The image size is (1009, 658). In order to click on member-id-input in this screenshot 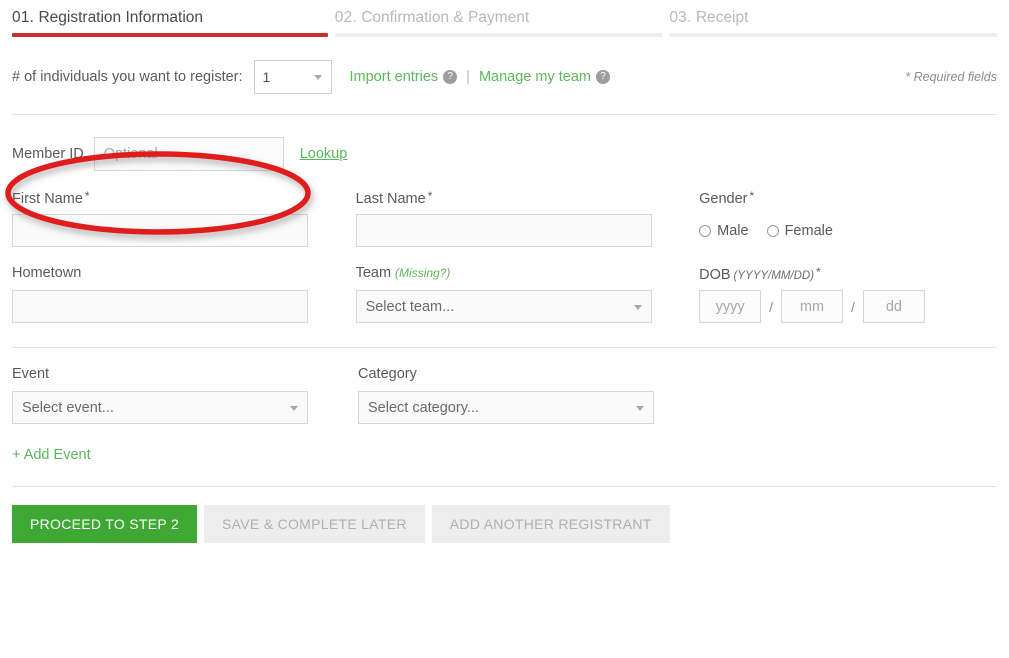, I will do `click(188, 154)`.